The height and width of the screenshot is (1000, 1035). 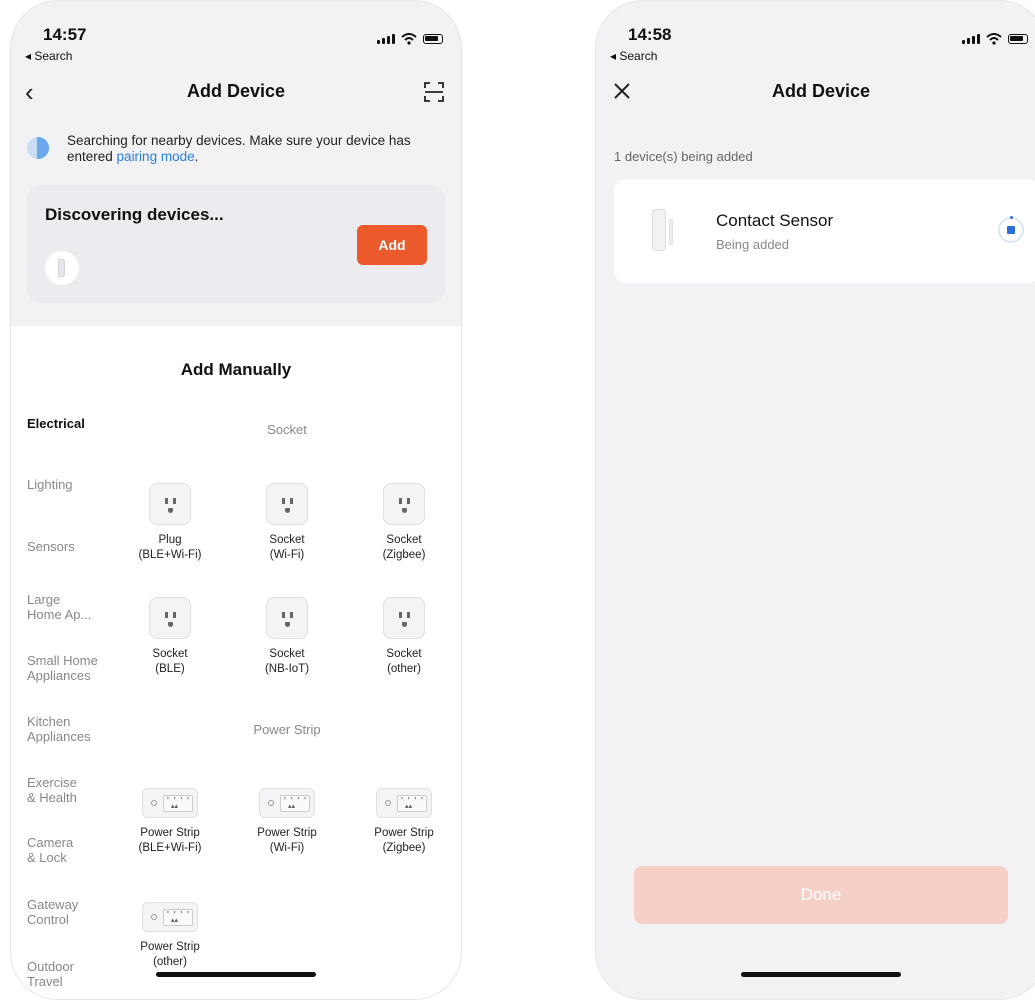 I want to click on category-label: Travel, so click(x=45, y=981).